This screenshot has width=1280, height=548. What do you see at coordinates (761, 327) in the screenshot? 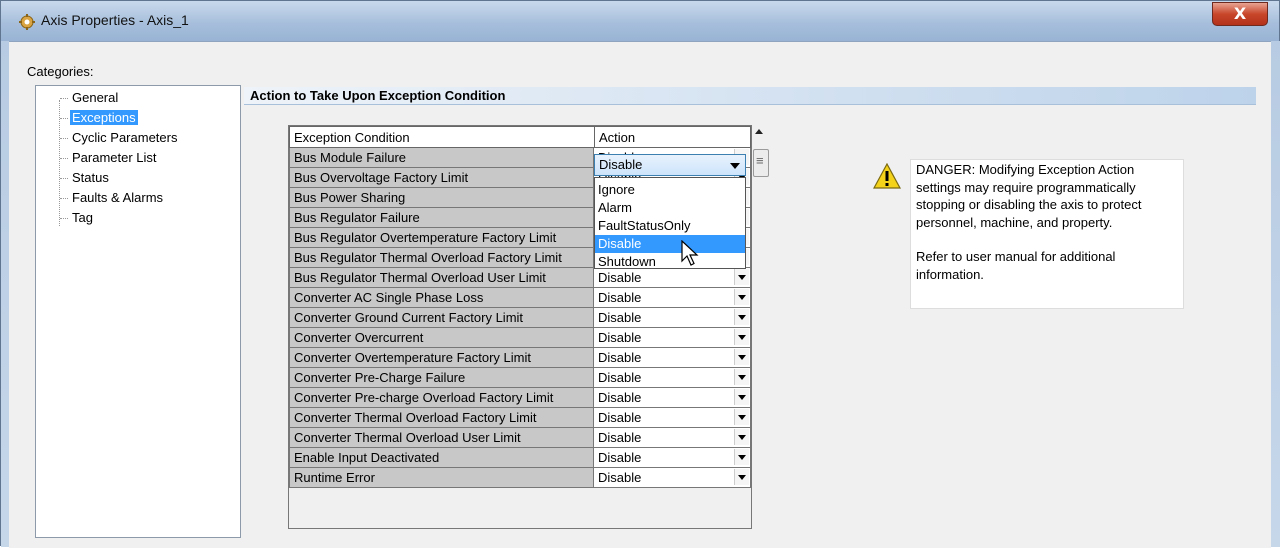
I see `grid-scrollbar` at bounding box center [761, 327].